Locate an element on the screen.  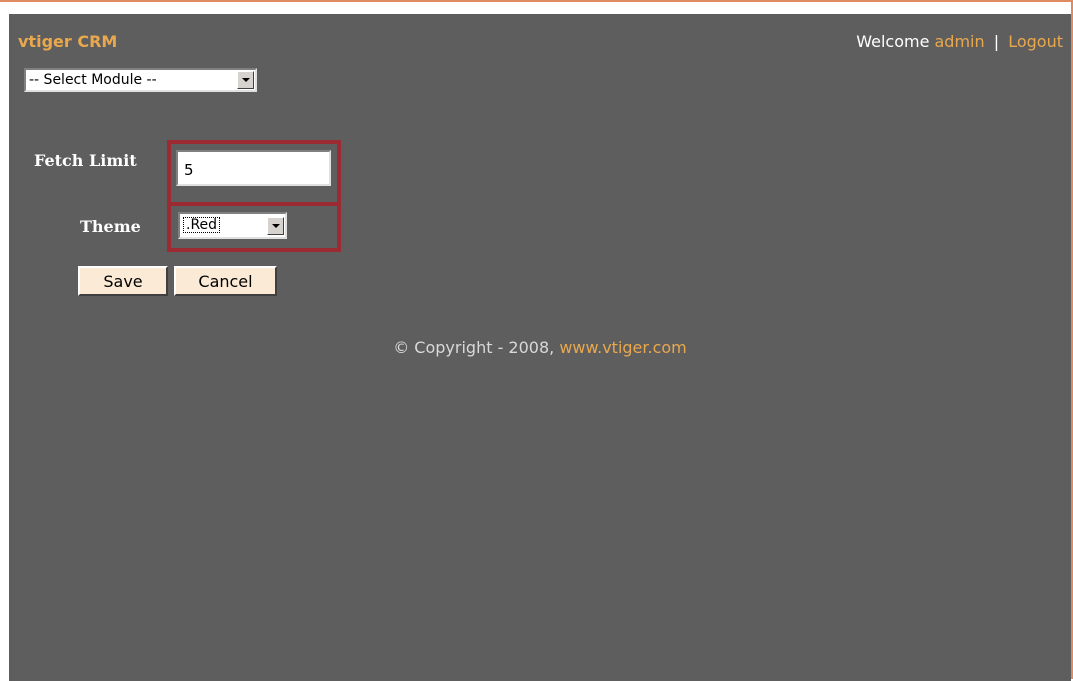
cancel-button: Cancel is located at coordinates (225, 281).